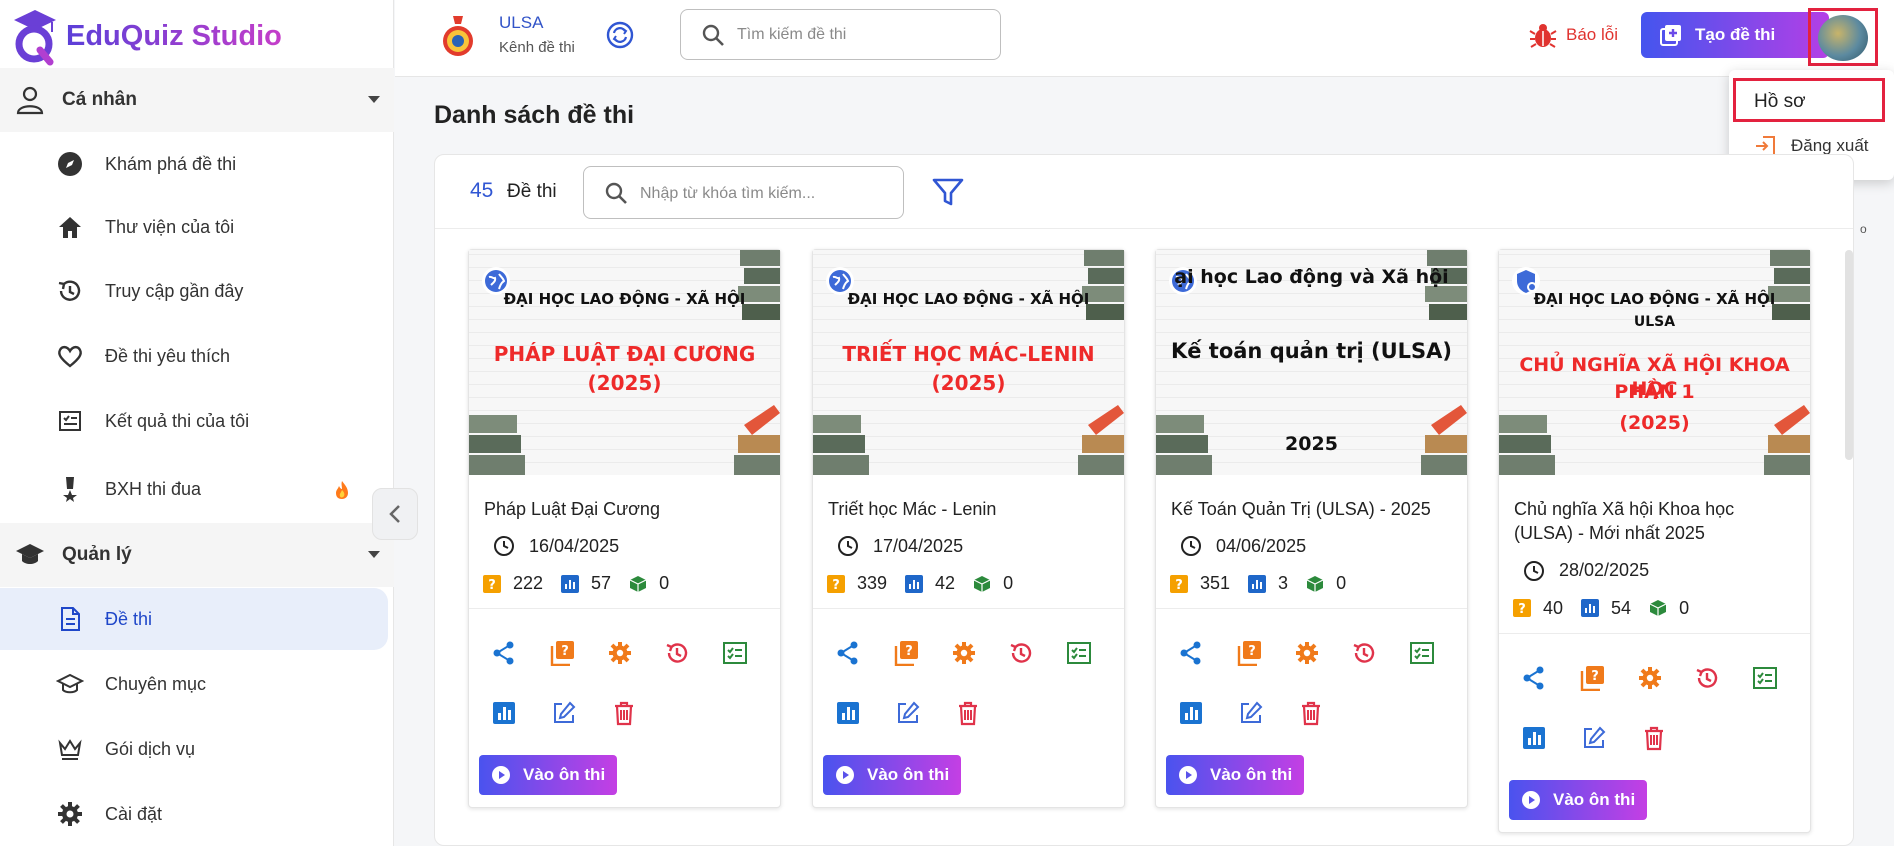 This screenshot has height=846, width=1894. I want to click on app-logo: EduQuiz Studio, so click(146, 36).